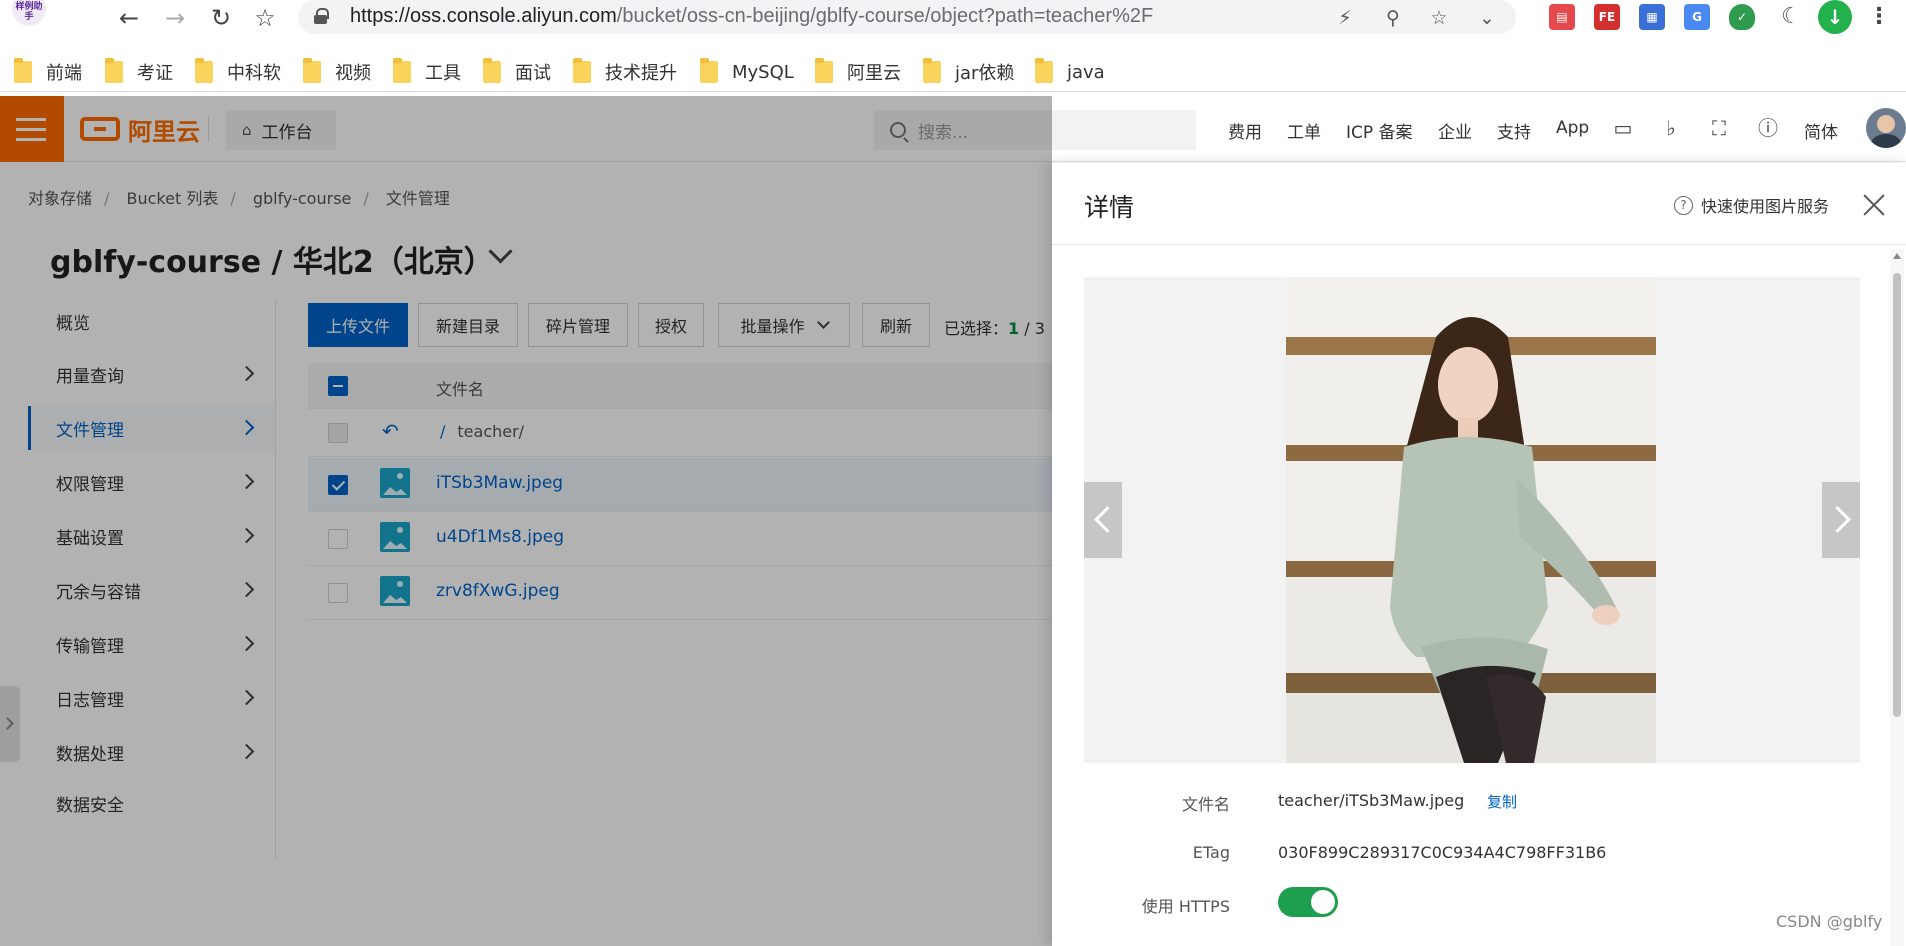  I want to click on bookmark-label: 考证, so click(155, 73).